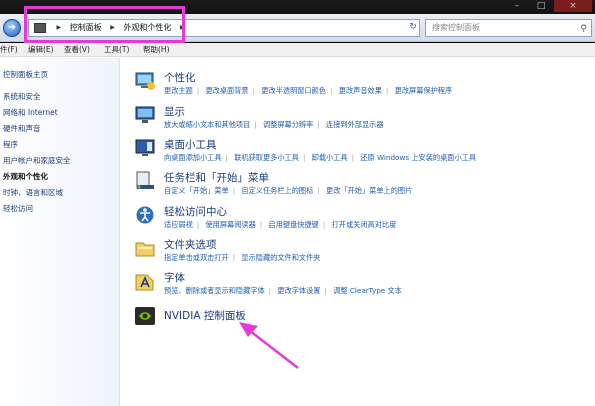 The width and height of the screenshot is (595, 406). I want to click on annotation-arrow, so click(269, 345).